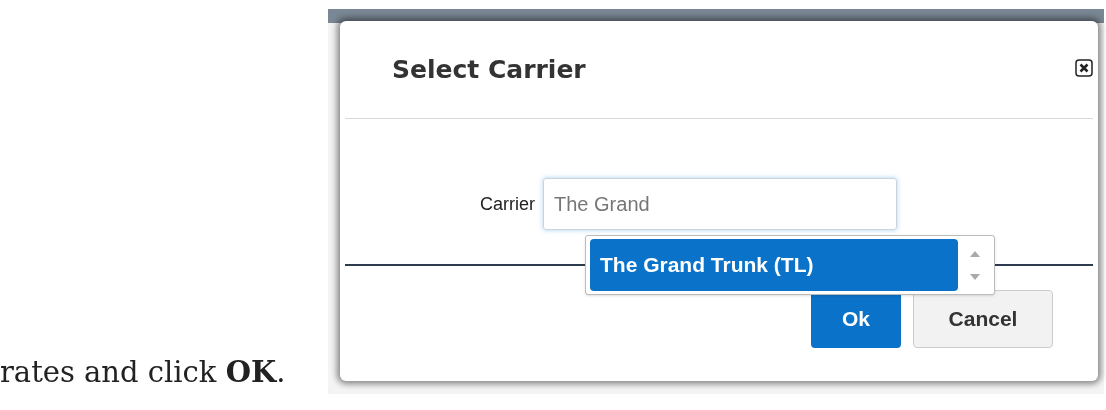 The height and width of the screenshot is (410, 1106). Describe the element at coordinates (143, 372) in the screenshot. I see `instruction-text: rates and click OK.` at that location.